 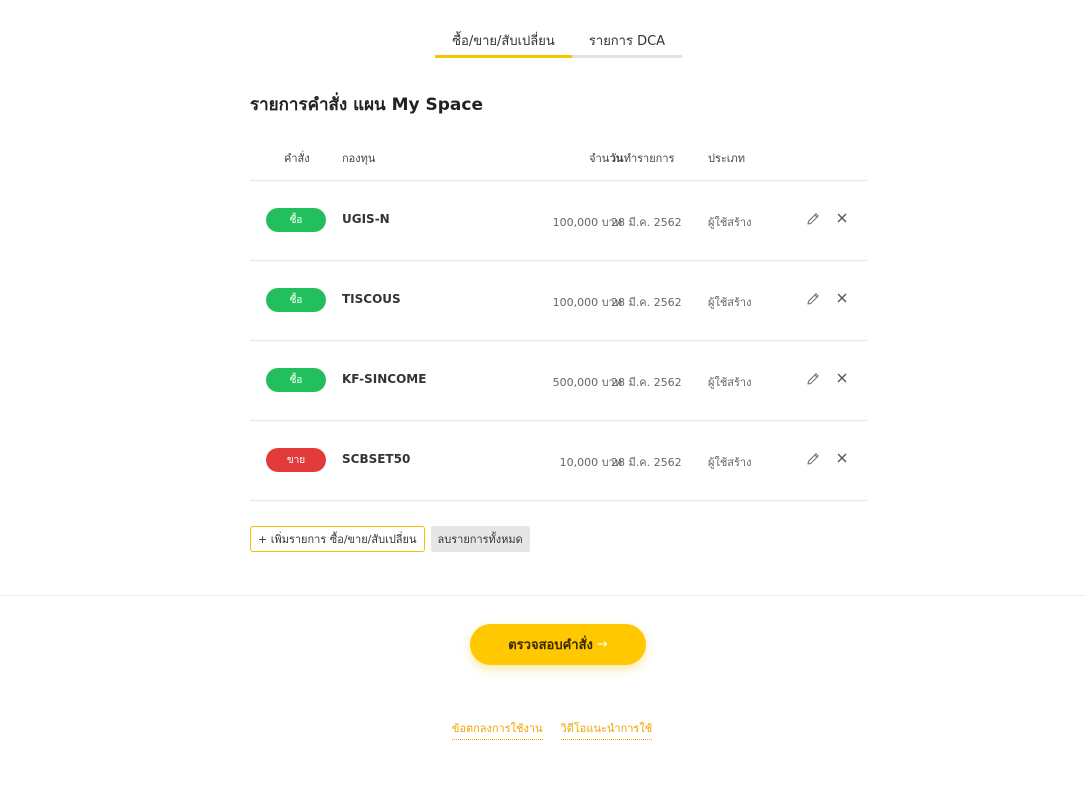 I want to click on header-type: ประเภท, so click(x=727, y=158).